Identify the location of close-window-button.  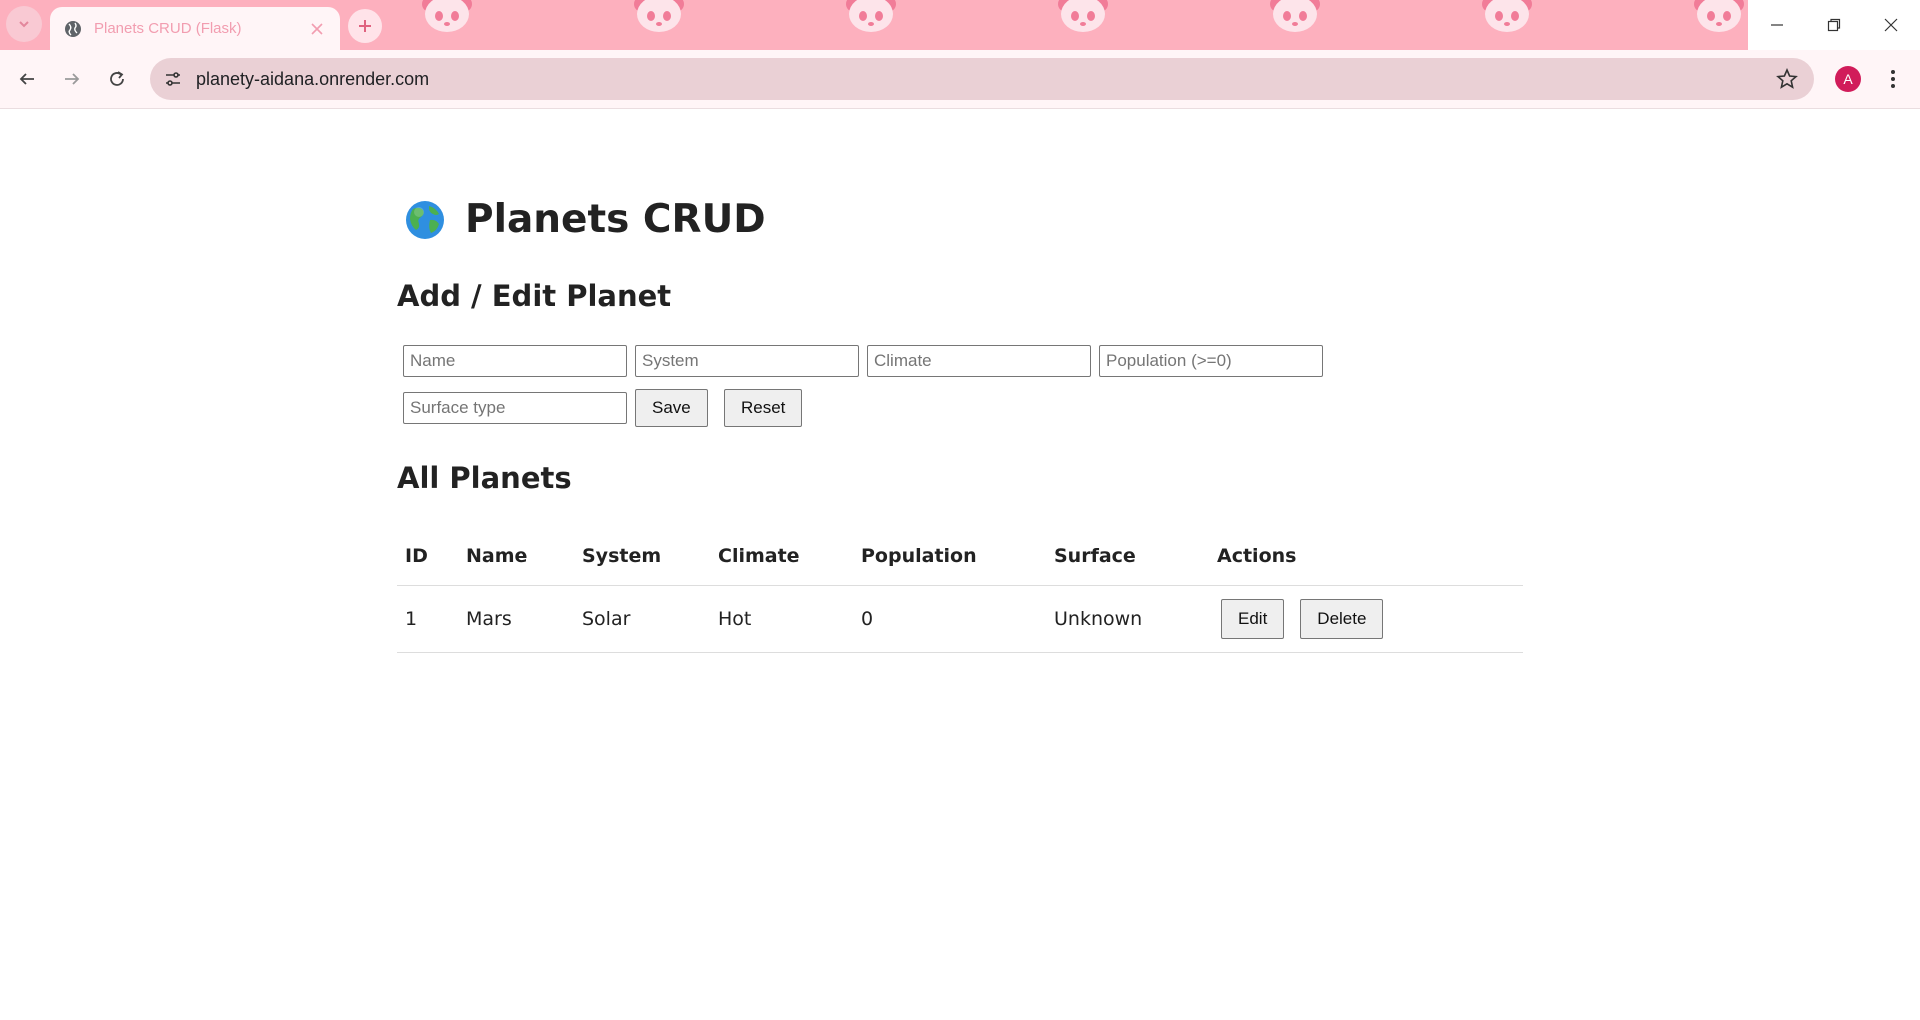
(1890, 25).